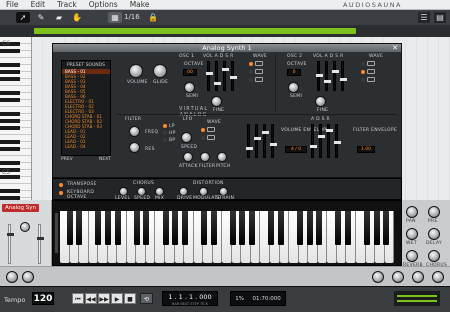 This screenshot has height=312, width=450. Describe the element at coordinates (40, 244) in the screenshot. I see `track-send-slider` at that location.